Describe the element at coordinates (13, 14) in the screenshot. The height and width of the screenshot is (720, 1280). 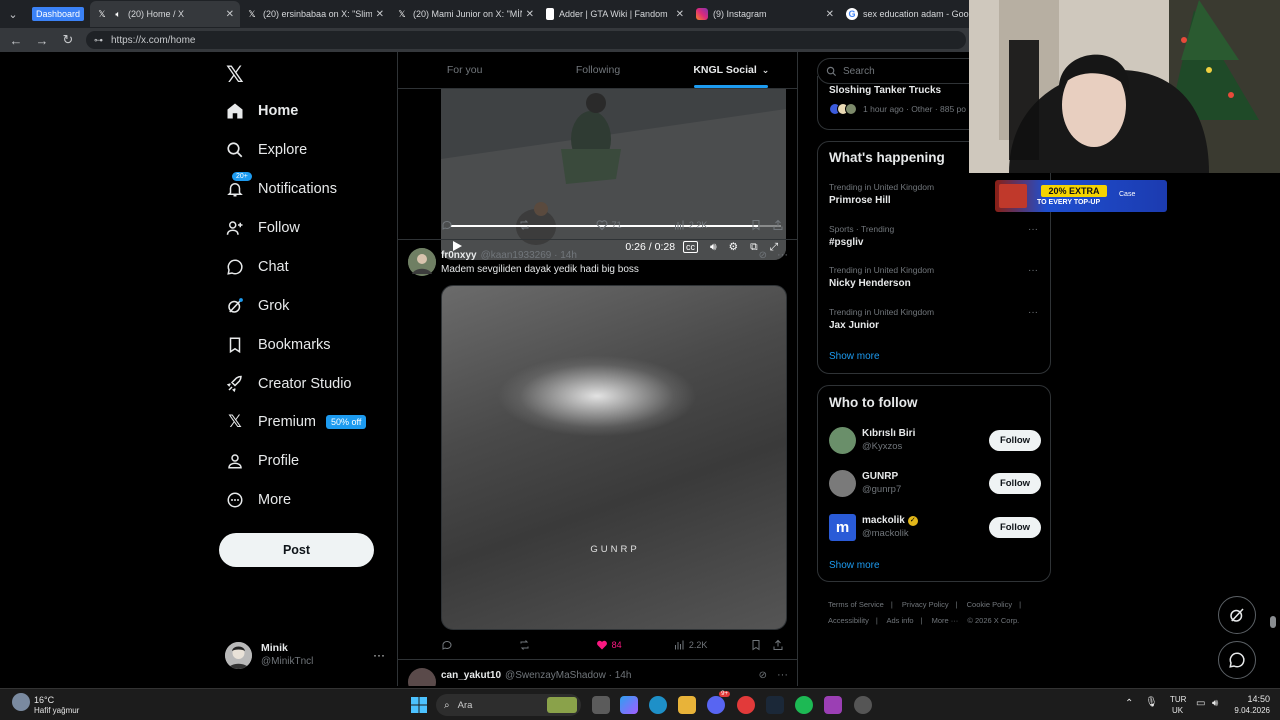
I see `tab-search-chevron-icon: ⌄` at that location.